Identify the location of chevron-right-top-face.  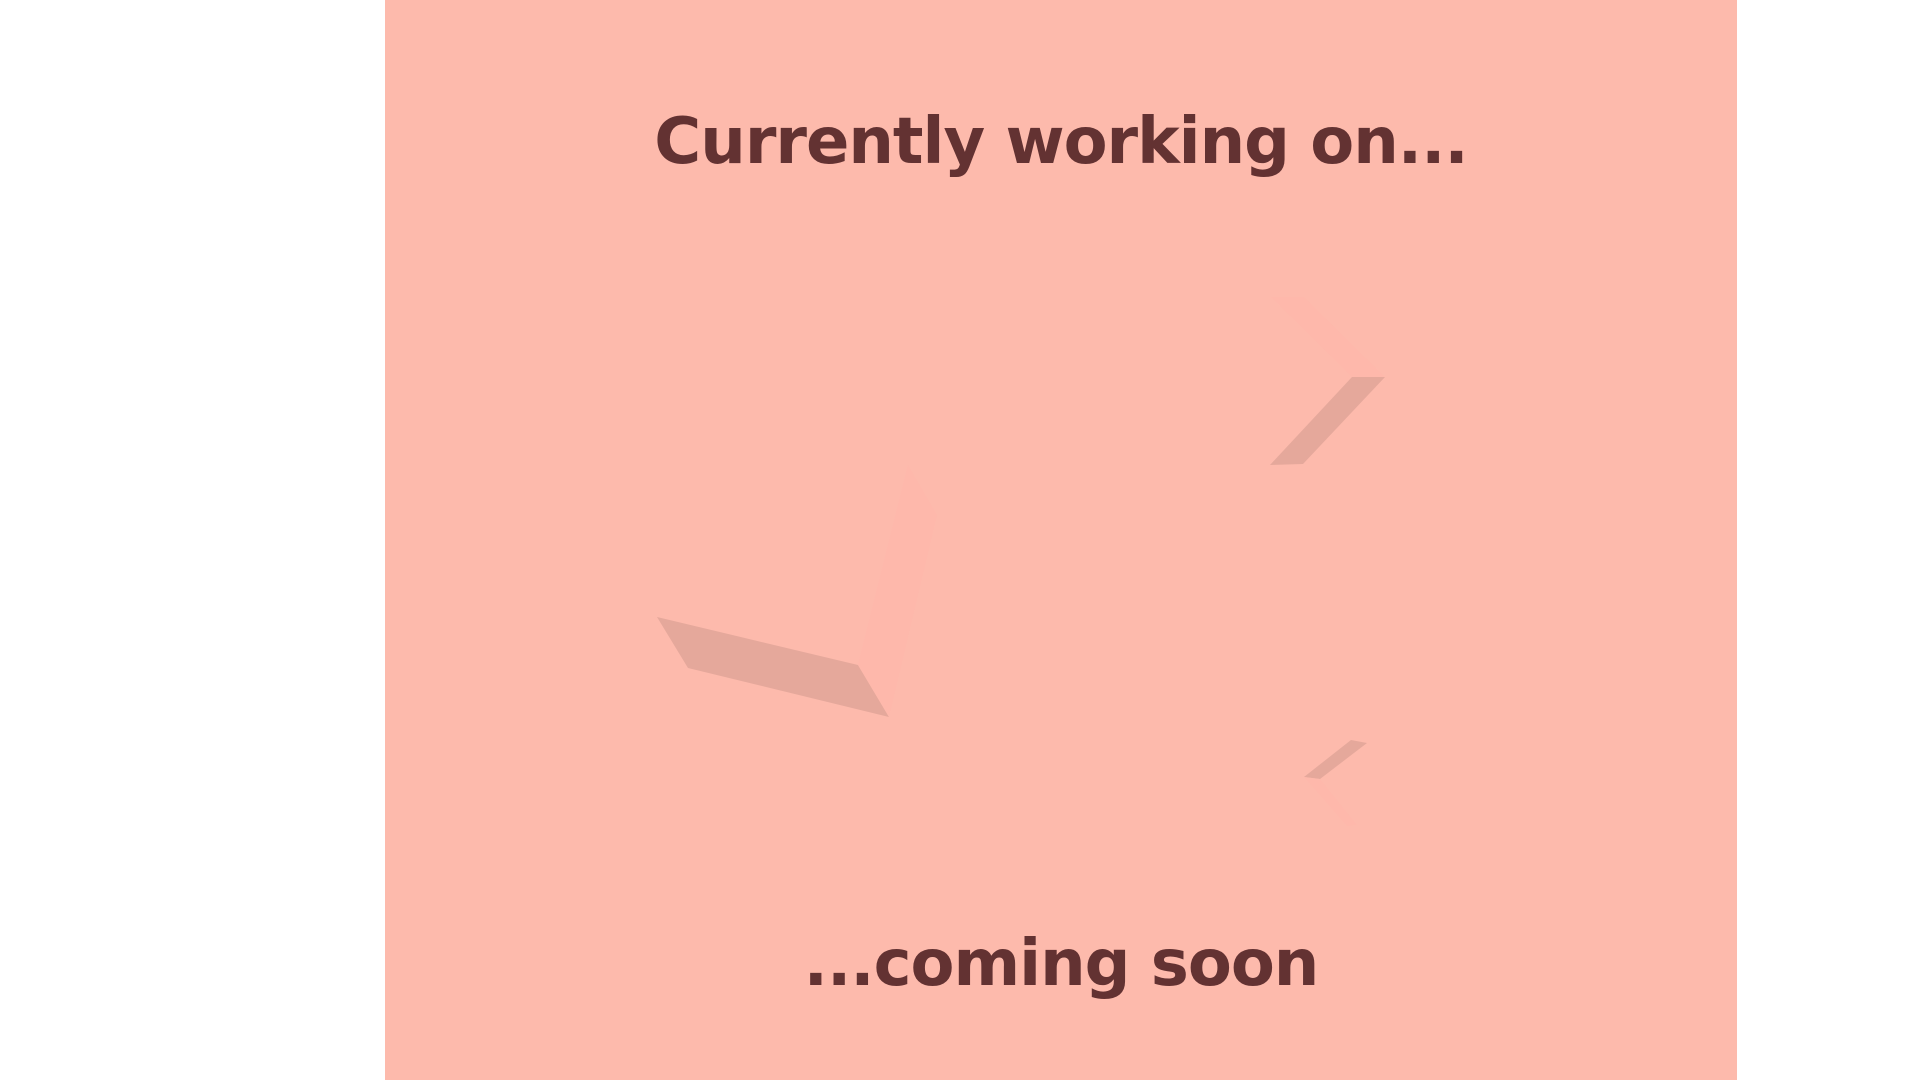
(1328, 337).